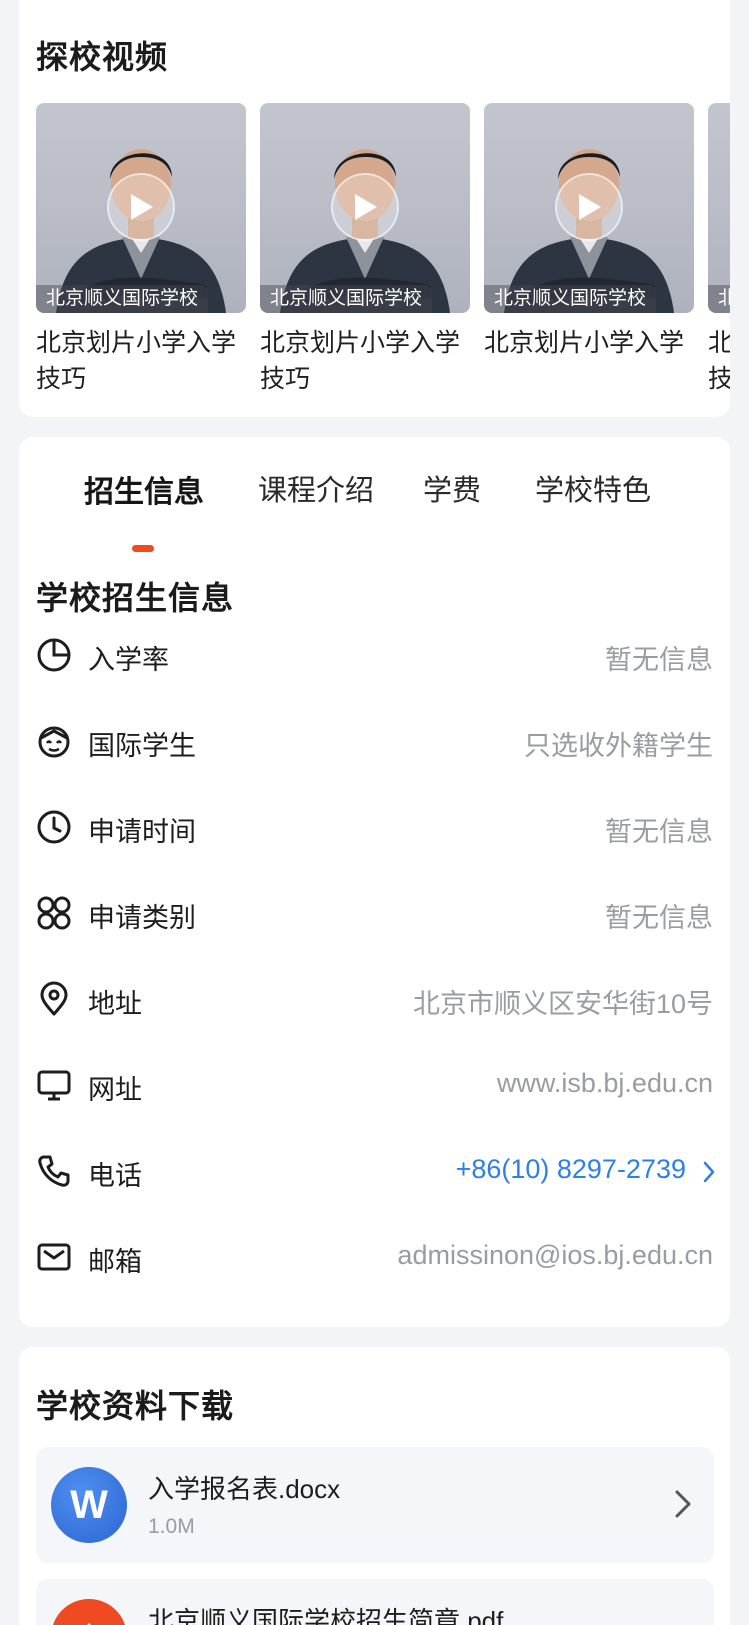 The height and width of the screenshot is (1625, 749). I want to click on file-item: W 入学报名表.docx 1.0M, so click(375, 1505).